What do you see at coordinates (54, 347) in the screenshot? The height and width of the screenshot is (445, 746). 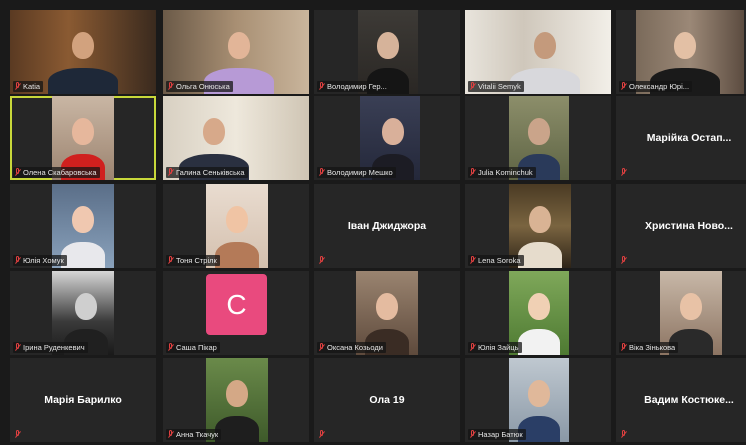 I see `participant-name: Ірина Руденкевич` at bounding box center [54, 347].